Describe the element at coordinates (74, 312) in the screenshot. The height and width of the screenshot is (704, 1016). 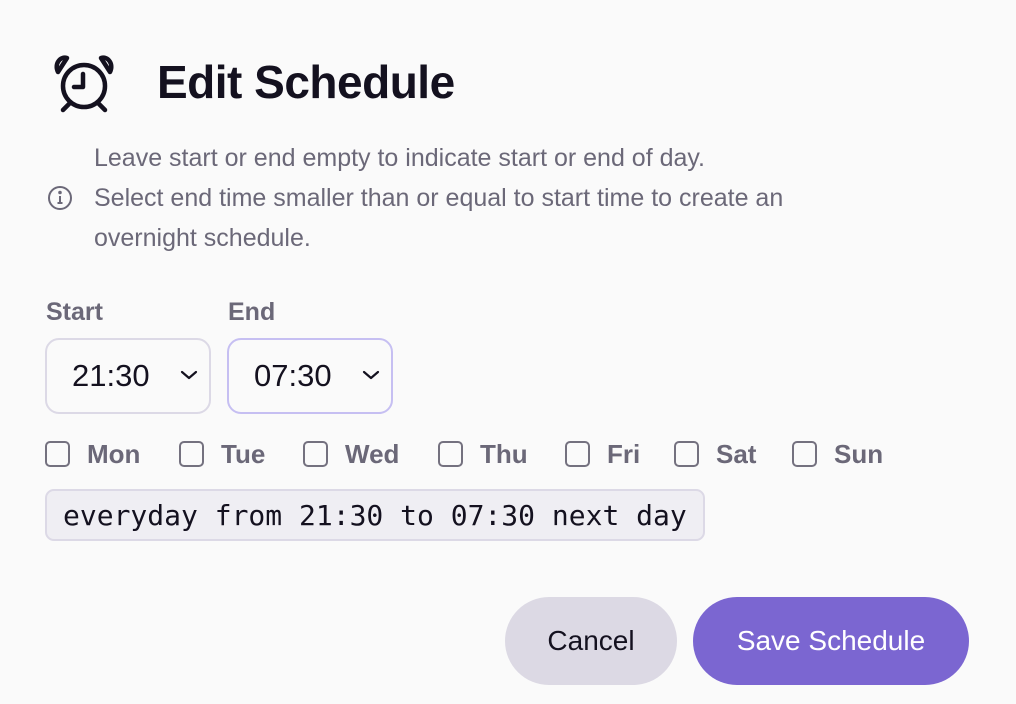
I see `start-label: Start` at that location.